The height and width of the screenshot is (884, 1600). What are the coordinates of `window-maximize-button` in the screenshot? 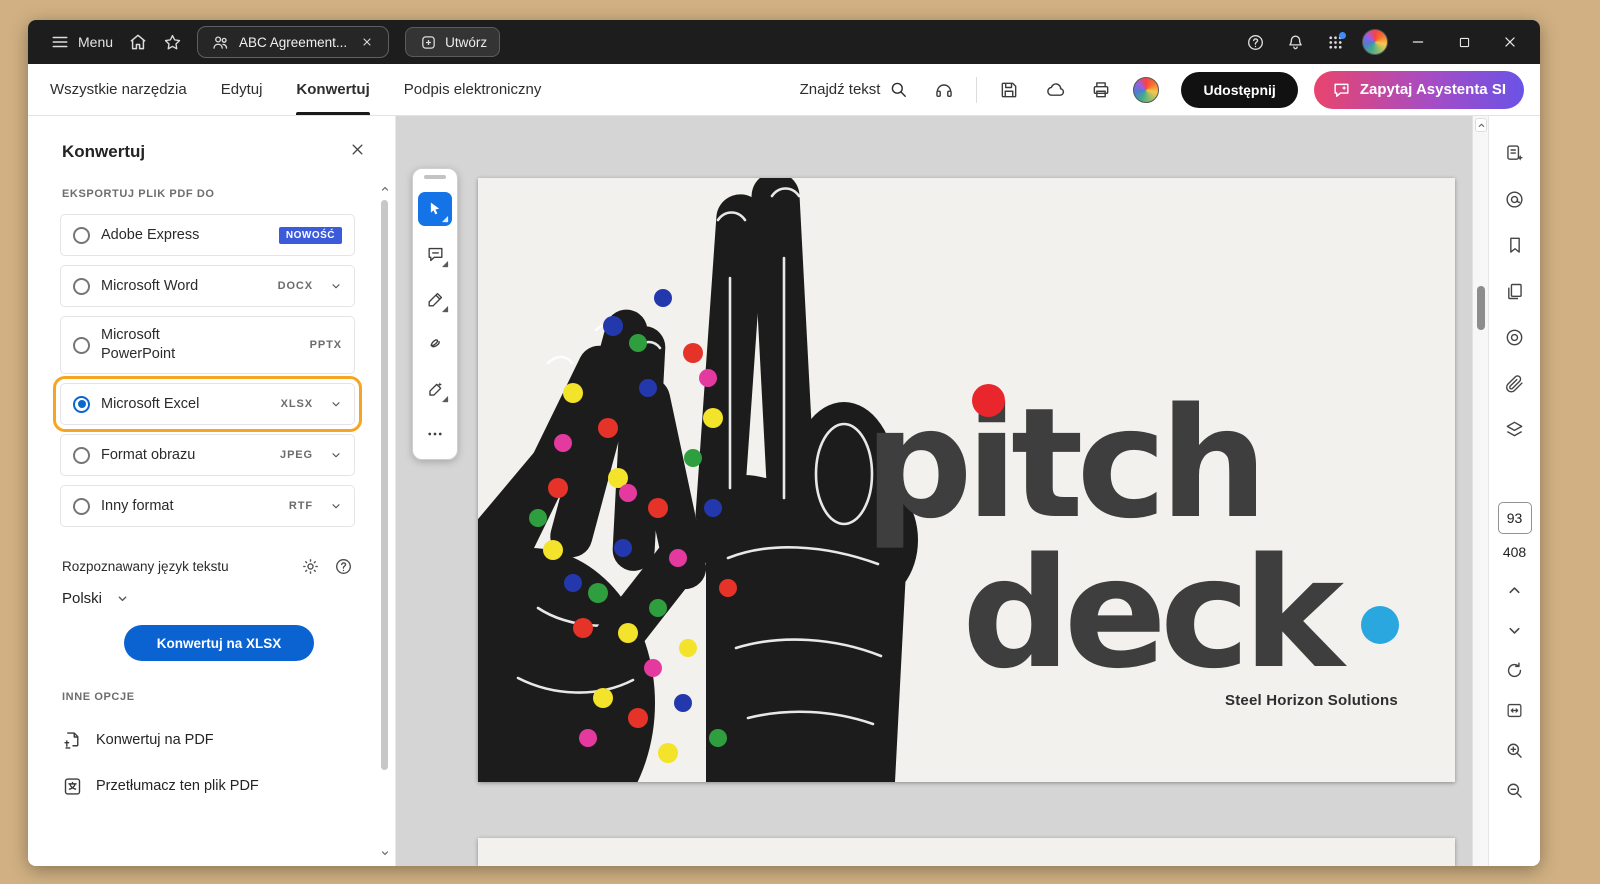 It's located at (1464, 42).